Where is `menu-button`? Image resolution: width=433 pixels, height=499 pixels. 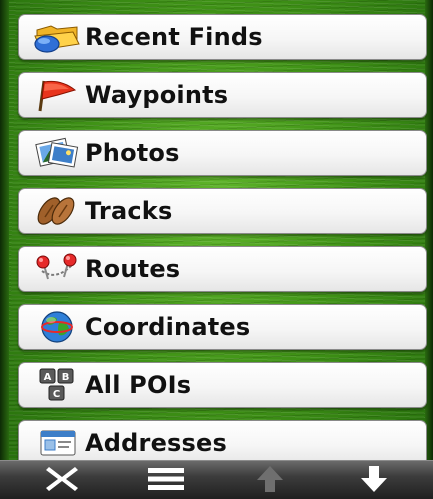 menu-button is located at coordinates (166, 480).